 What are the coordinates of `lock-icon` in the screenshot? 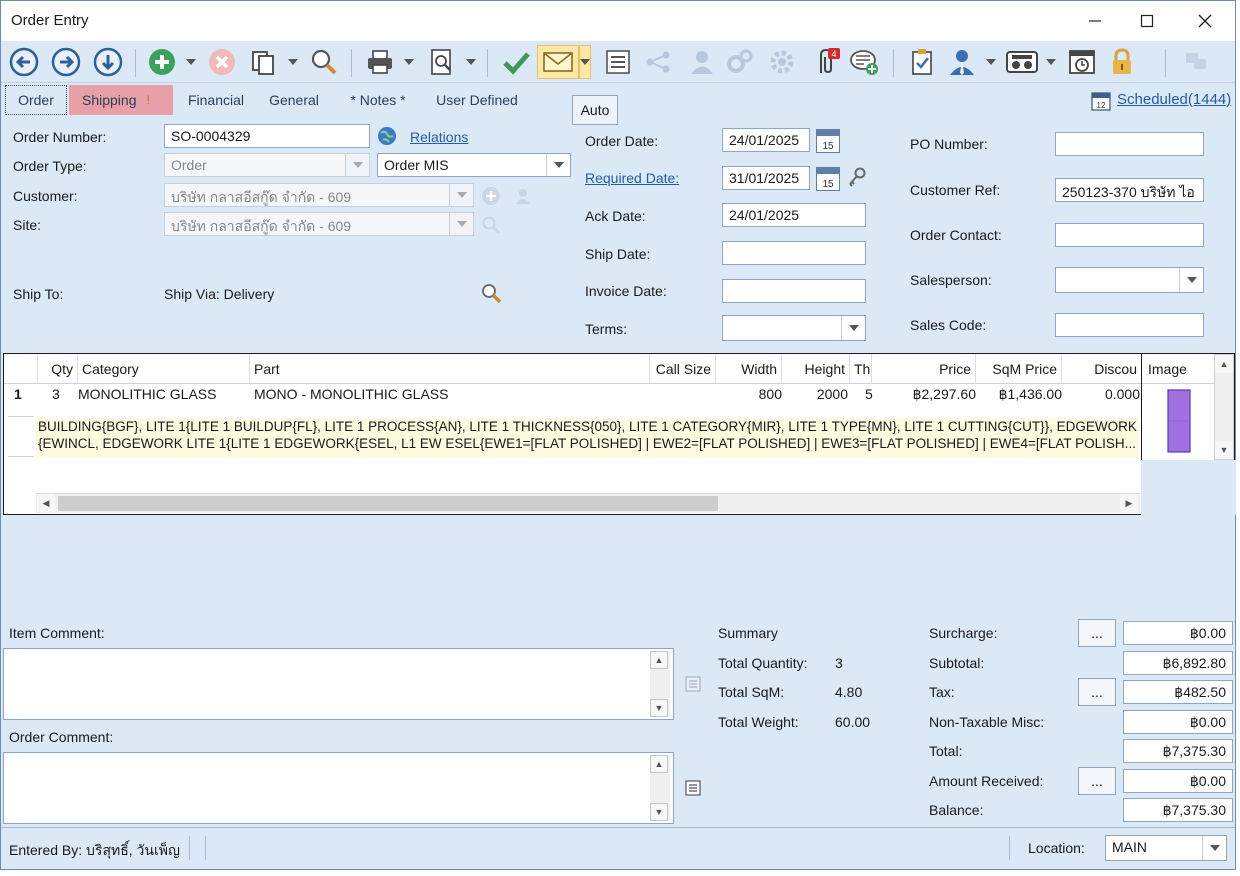 It's located at (1122, 62).